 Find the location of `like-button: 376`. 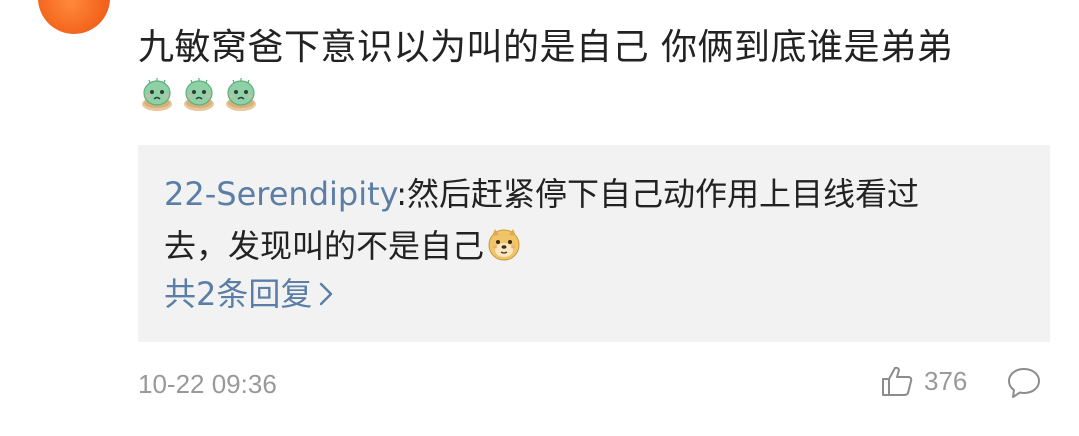

like-button: 376 is located at coordinates (923, 381).